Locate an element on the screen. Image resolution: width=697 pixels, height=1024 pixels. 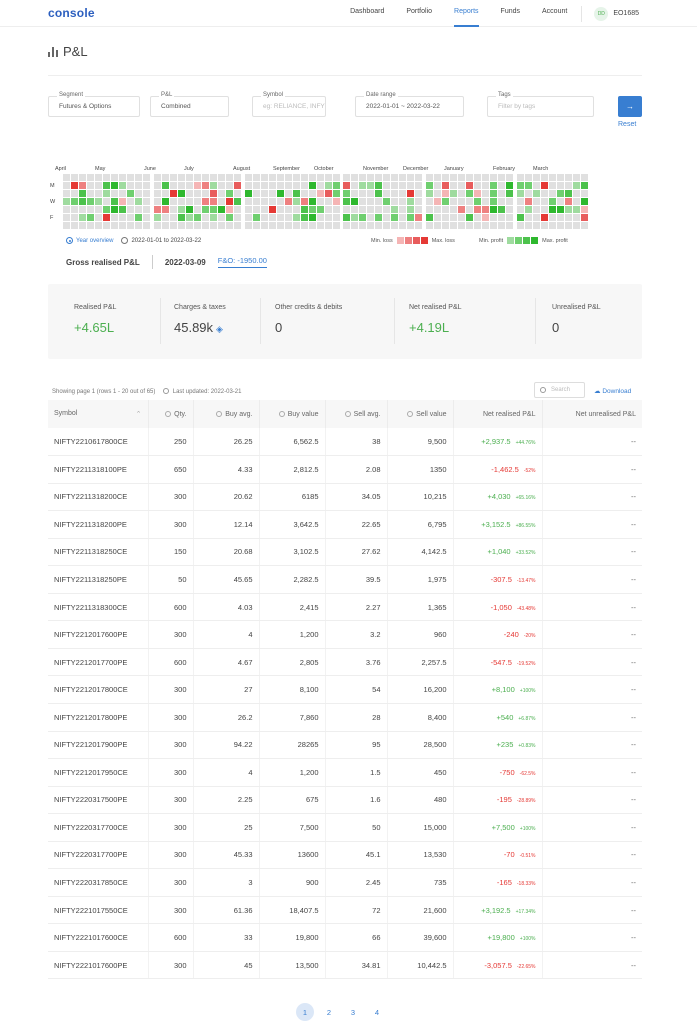
pnl-heatmap is located at coordinates (325, 202).